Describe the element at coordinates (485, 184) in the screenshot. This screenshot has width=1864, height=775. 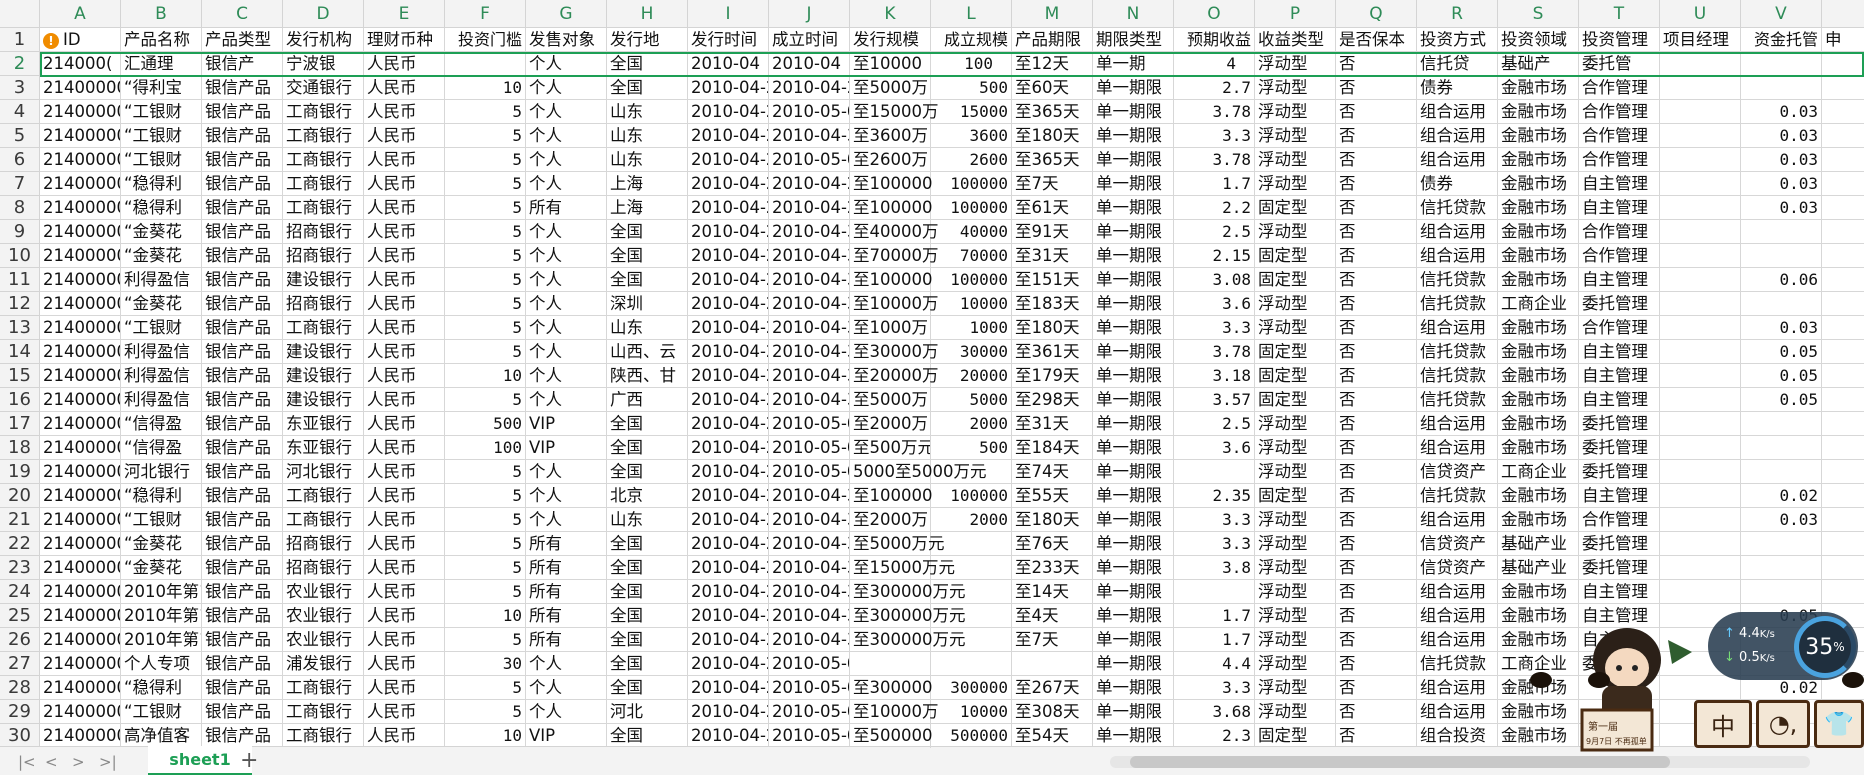
I see `row7-f-cell: 5` at that location.